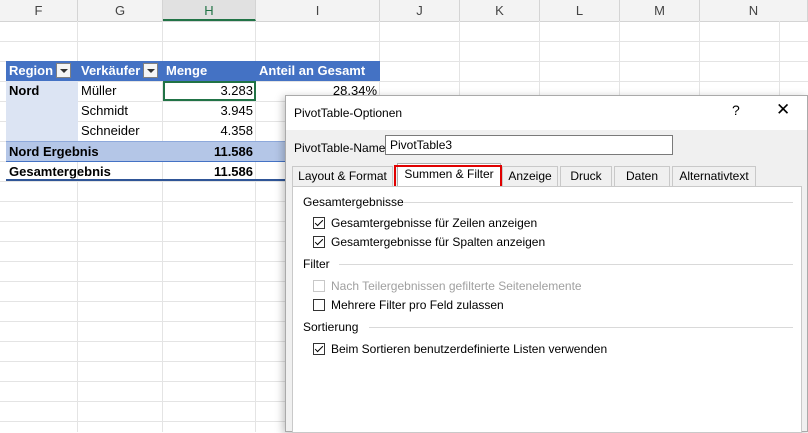 The image size is (808, 433). Describe the element at coordinates (209, 91) in the screenshot. I see `qty-cell-selected: 3.283` at that location.